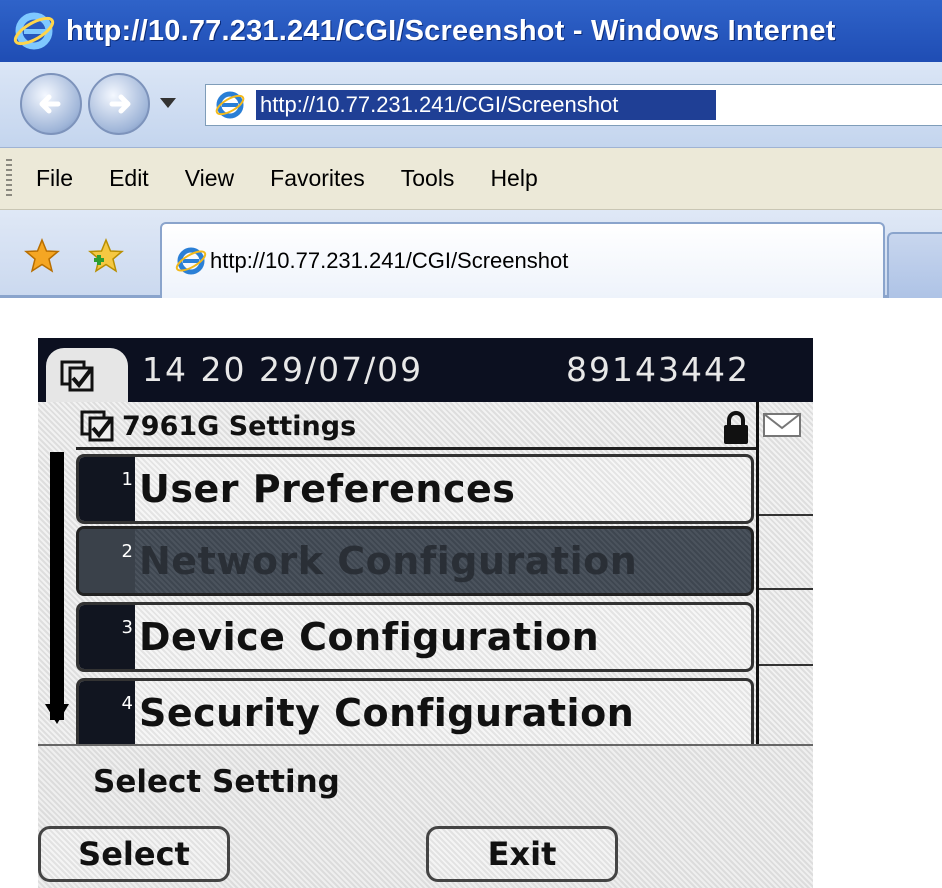 This screenshot has height=888, width=942. Describe the element at coordinates (283, 369) in the screenshot. I see `phone-time-date: 14 20 29/07/09` at that location.